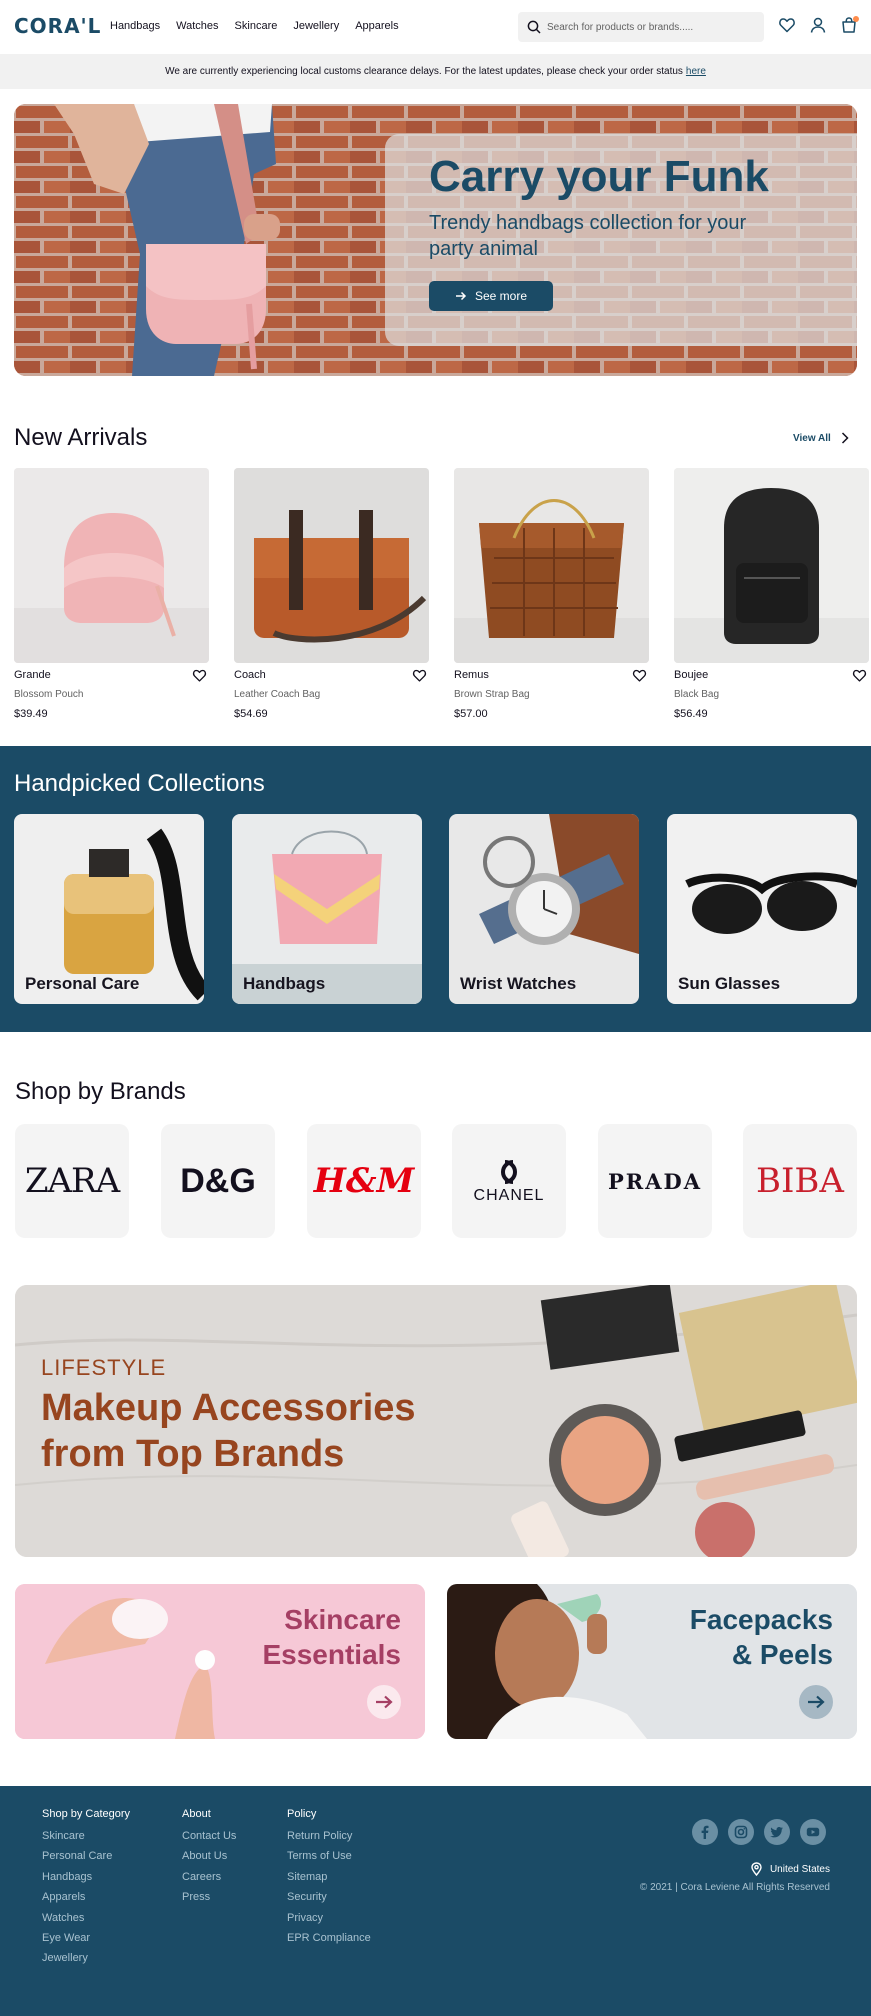  Describe the element at coordinates (86, 1962) in the screenshot. I see `footer-link: Jewellery` at that location.